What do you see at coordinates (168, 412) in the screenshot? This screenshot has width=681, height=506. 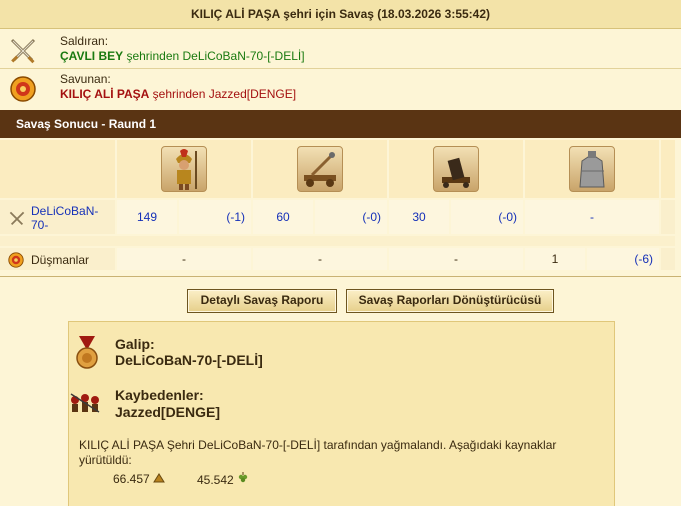 I see `loser-name: Jazzed[DENGE]` at bounding box center [168, 412].